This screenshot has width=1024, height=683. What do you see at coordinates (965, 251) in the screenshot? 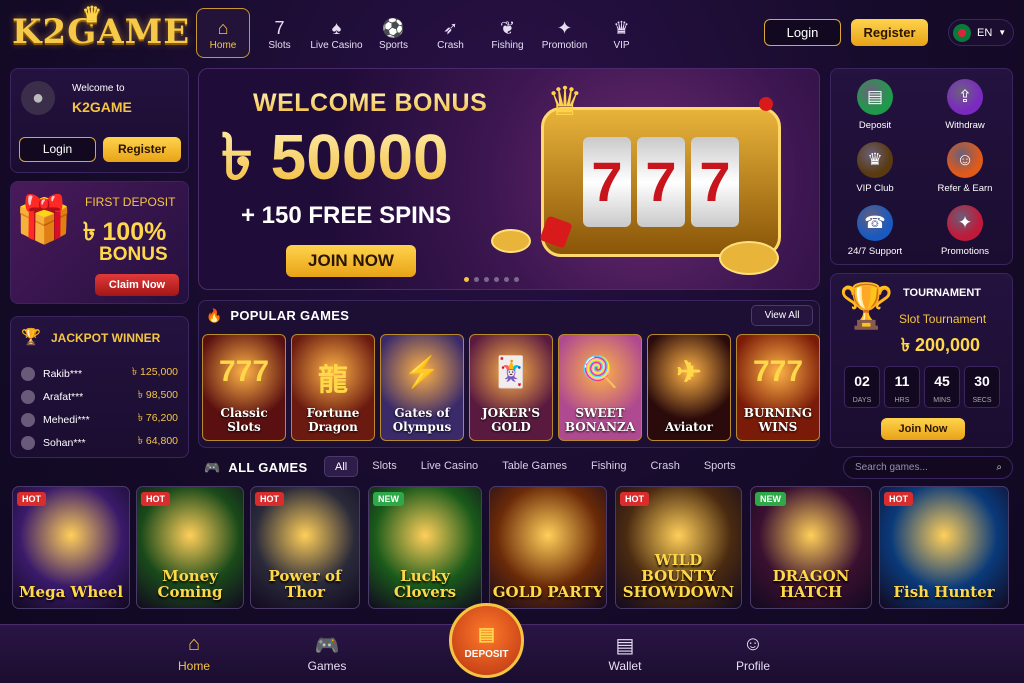
I see `quick-action-label: Promotions` at bounding box center [965, 251].